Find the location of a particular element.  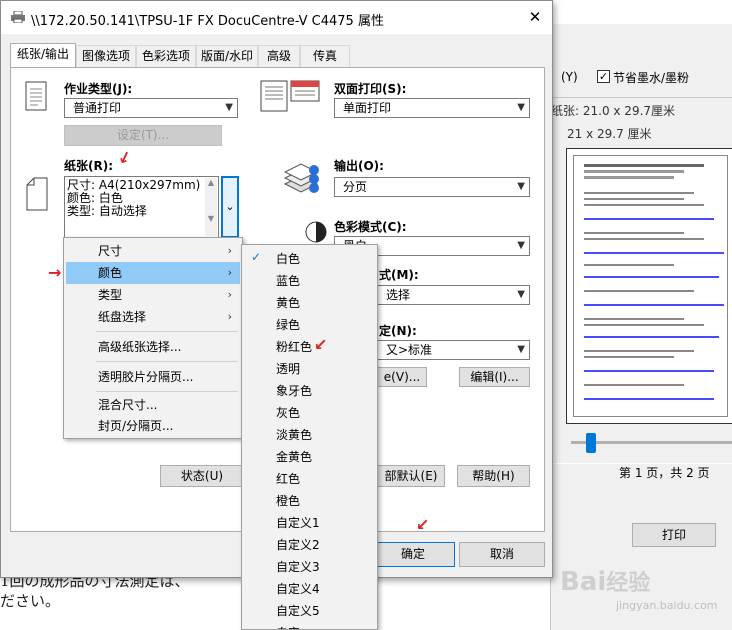

scrollbar: ▲ ▼ is located at coordinates (211, 207).